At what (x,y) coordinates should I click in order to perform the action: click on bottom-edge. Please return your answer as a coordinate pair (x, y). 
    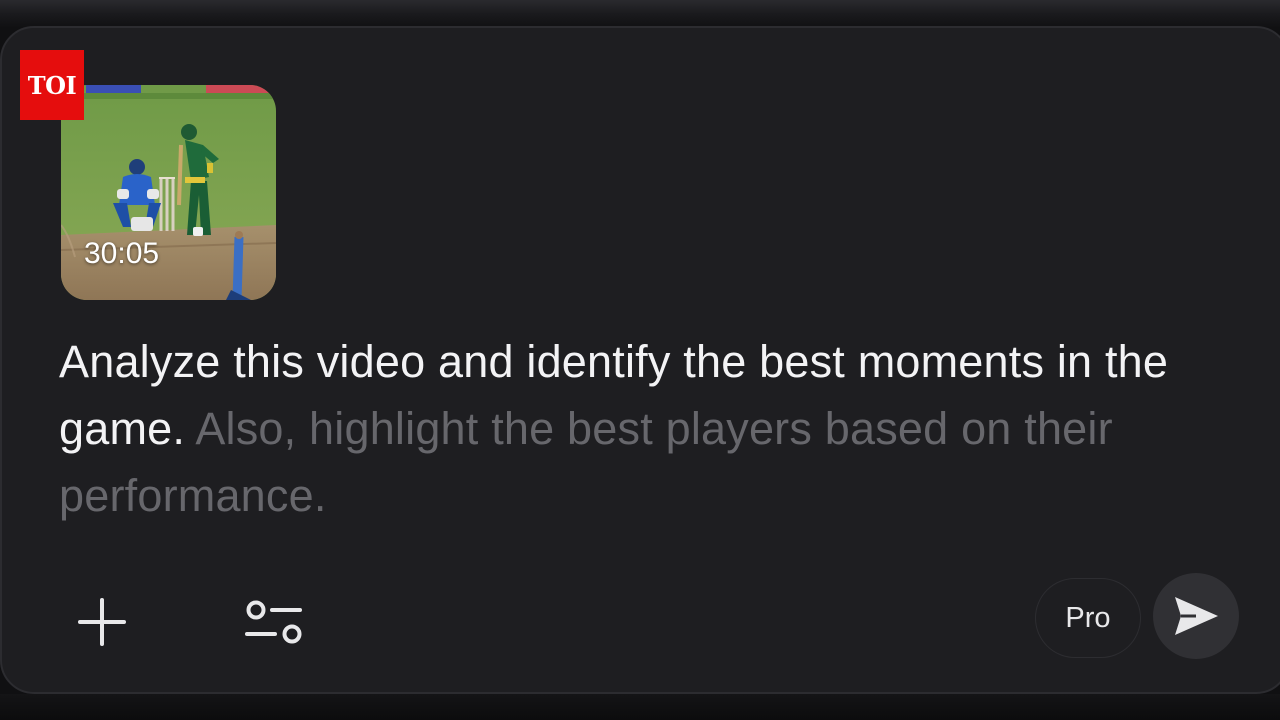
    Looking at the image, I should click on (640, 707).